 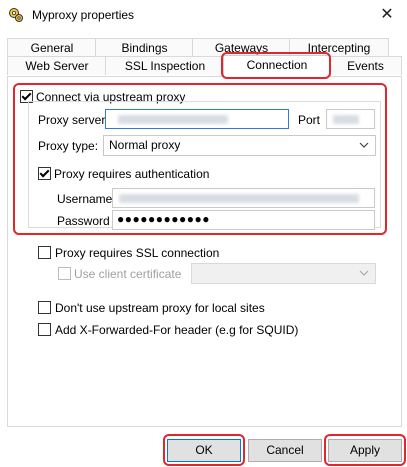 What do you see at coordinates (285, 450) in the screenshot?
I see `cancel-button: Cancel` at bounding box center [285, 450].